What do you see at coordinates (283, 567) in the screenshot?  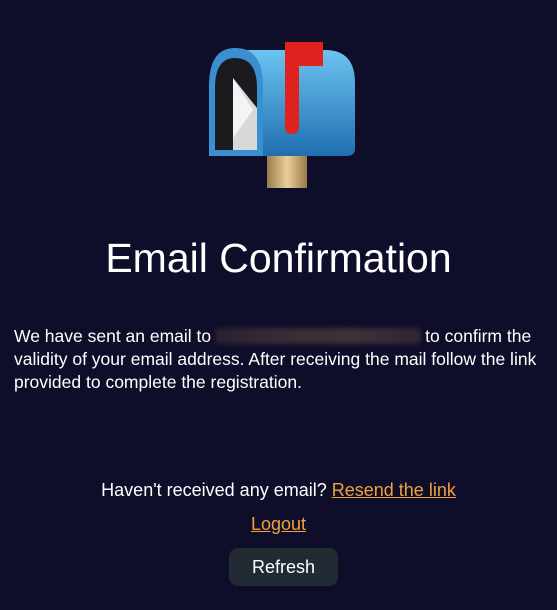 I see `refresh-button: Refresh` at bounding box center [283, 567].